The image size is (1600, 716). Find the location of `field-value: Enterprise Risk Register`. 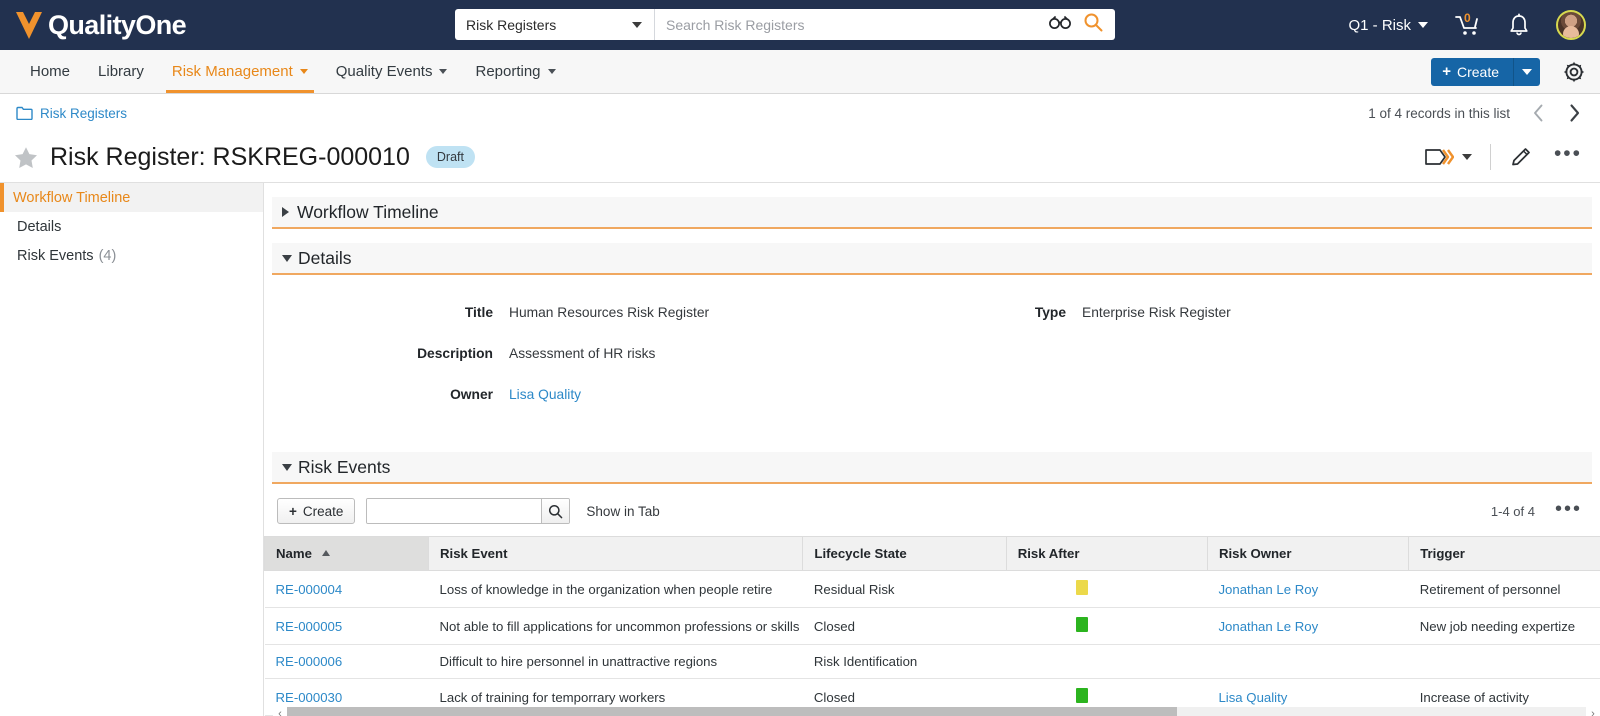

field-value: Enterprise Risk Register is located at coordinates (1156, 312).